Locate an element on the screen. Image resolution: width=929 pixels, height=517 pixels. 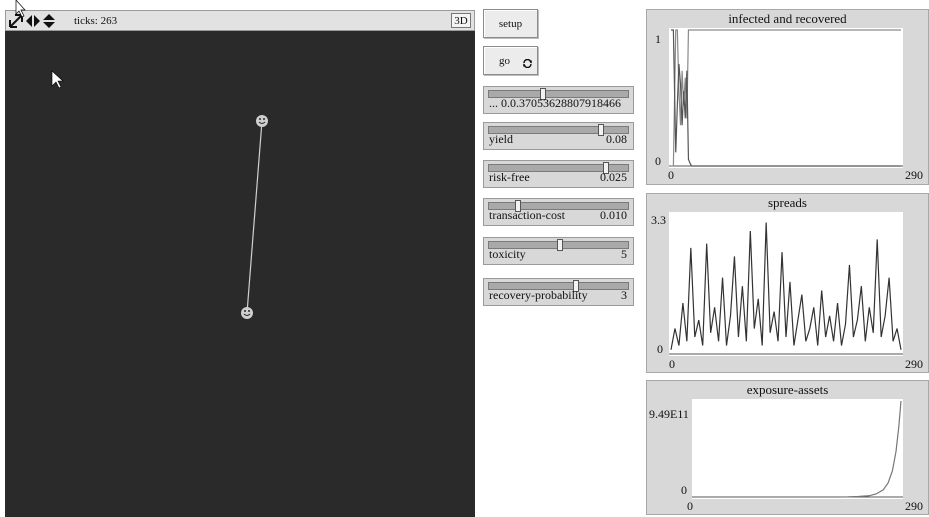
slider-label: ... 0.0.37053628807918466 is located at coordinates (555, 103).